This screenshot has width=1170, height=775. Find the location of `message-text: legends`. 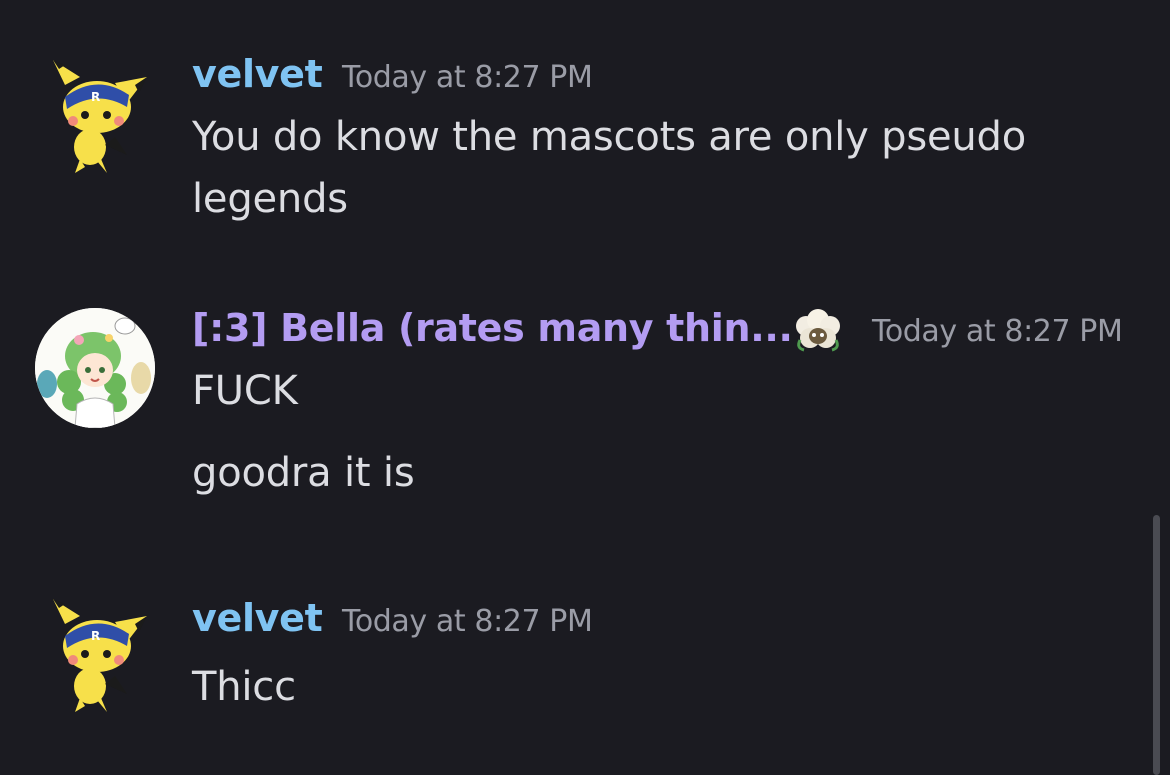

message-text: legends is located at coordinates (270, 199).